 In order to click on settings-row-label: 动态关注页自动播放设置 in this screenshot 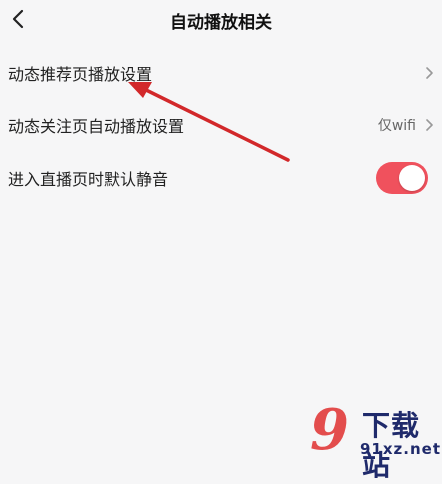, I will do `click(96, 126)`.